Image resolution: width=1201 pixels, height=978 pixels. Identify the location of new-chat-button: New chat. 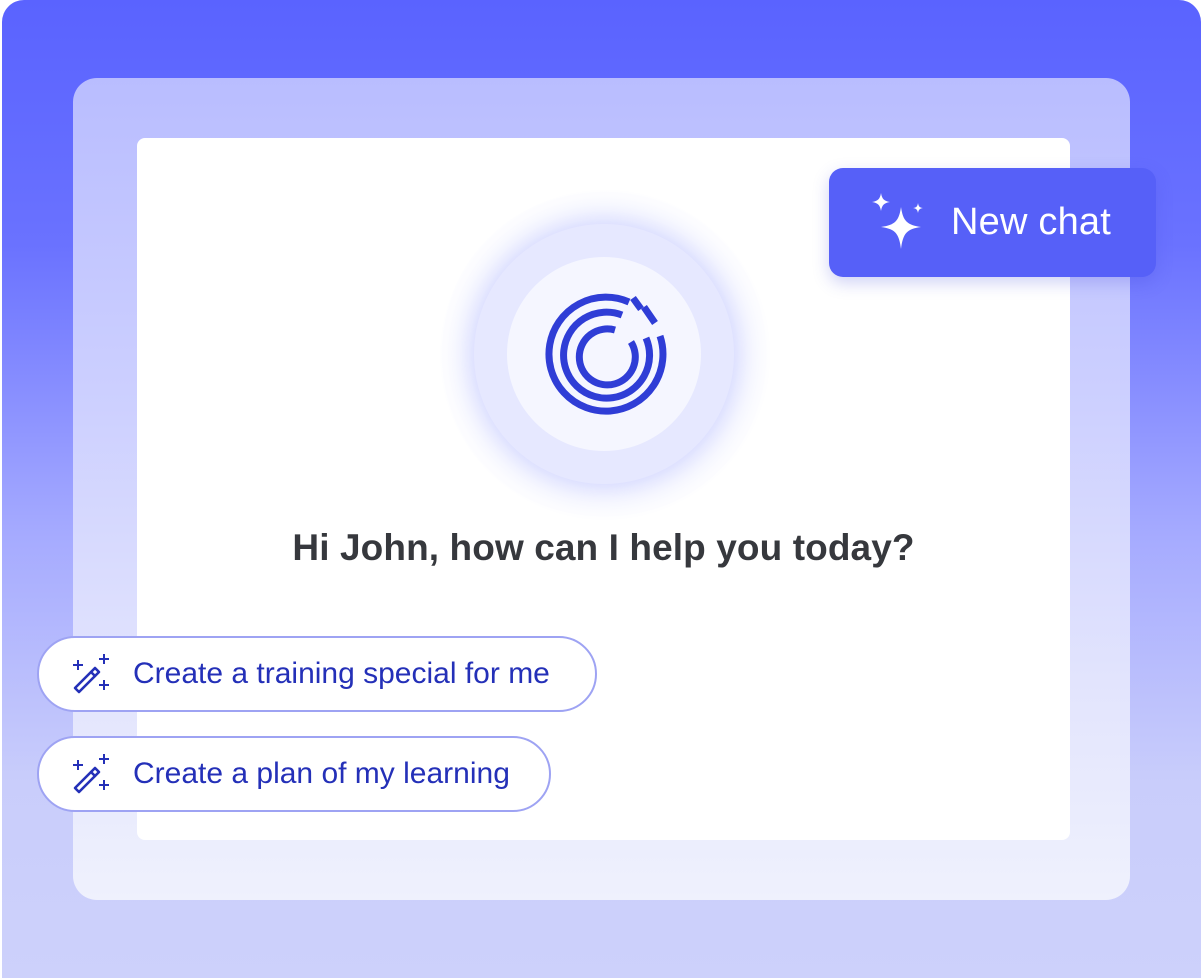
(992, 222).